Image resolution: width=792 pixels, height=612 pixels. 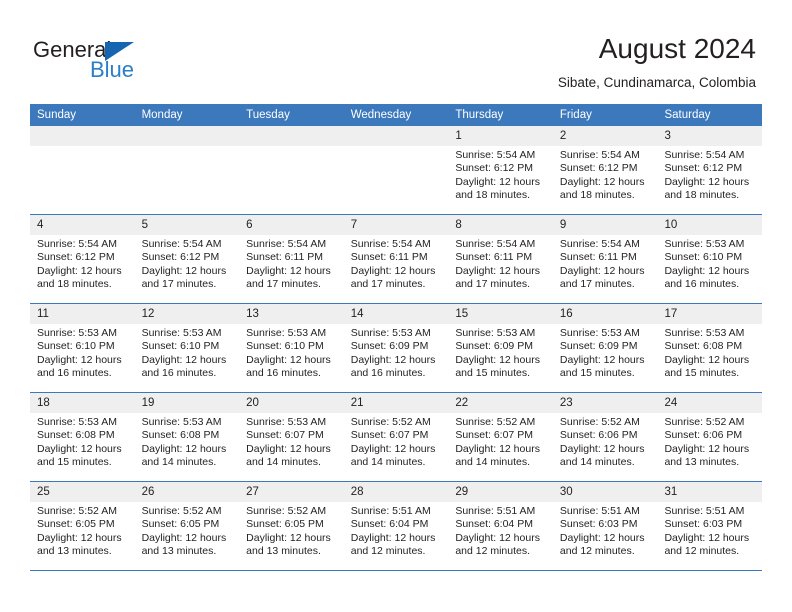 What do you see at coordinates (291, 314) in the screenshot?
I see `day-number-band: 13` at bounding box center [291, 314].